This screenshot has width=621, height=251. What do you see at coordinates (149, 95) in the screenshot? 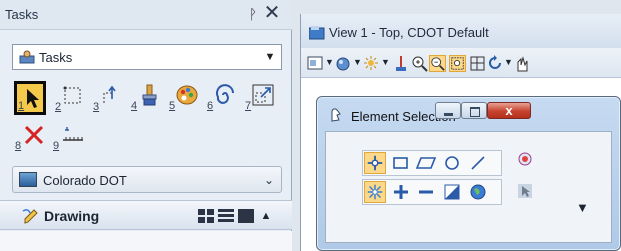
I see `paint-brush-icon` at bounding box center [149, 95].